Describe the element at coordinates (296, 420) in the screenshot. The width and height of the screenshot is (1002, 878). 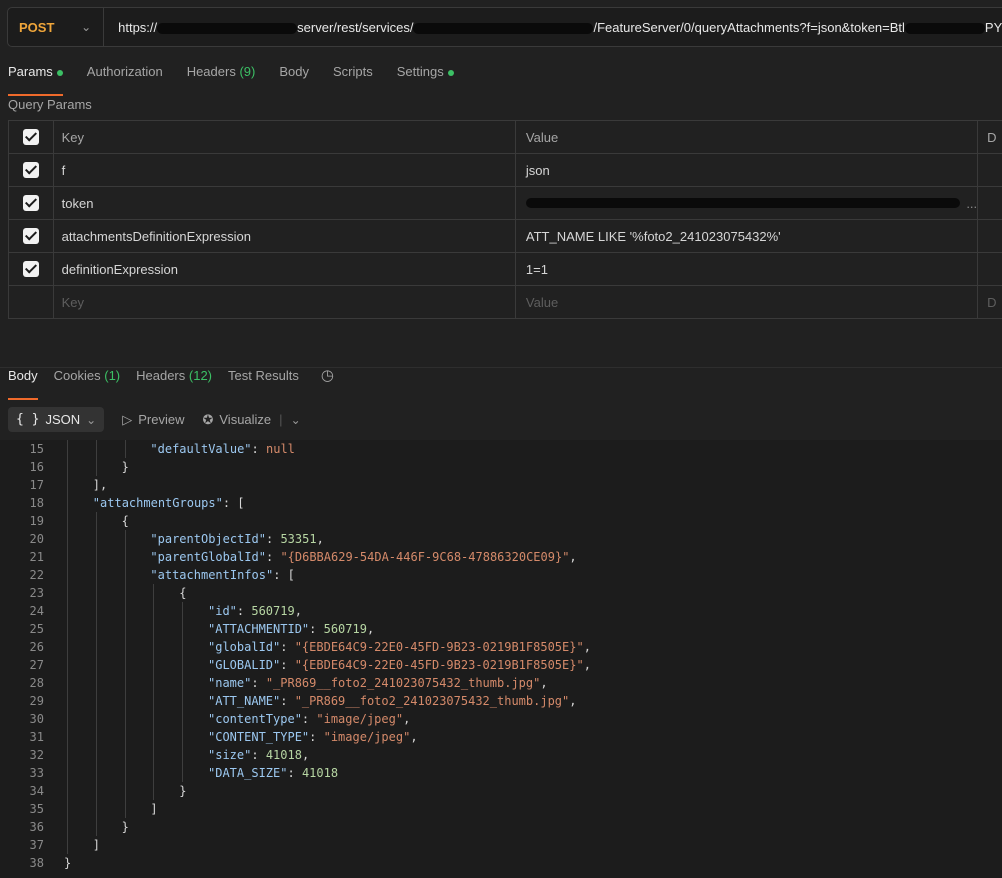
I see `chevron-down-icon: ⌄` at that location.